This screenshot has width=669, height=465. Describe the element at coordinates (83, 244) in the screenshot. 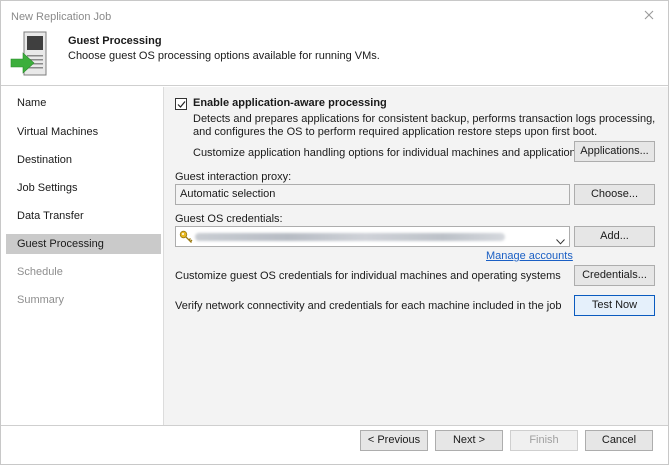

I see `sidebar-item-guest-processing: Guest Processing` at that location.